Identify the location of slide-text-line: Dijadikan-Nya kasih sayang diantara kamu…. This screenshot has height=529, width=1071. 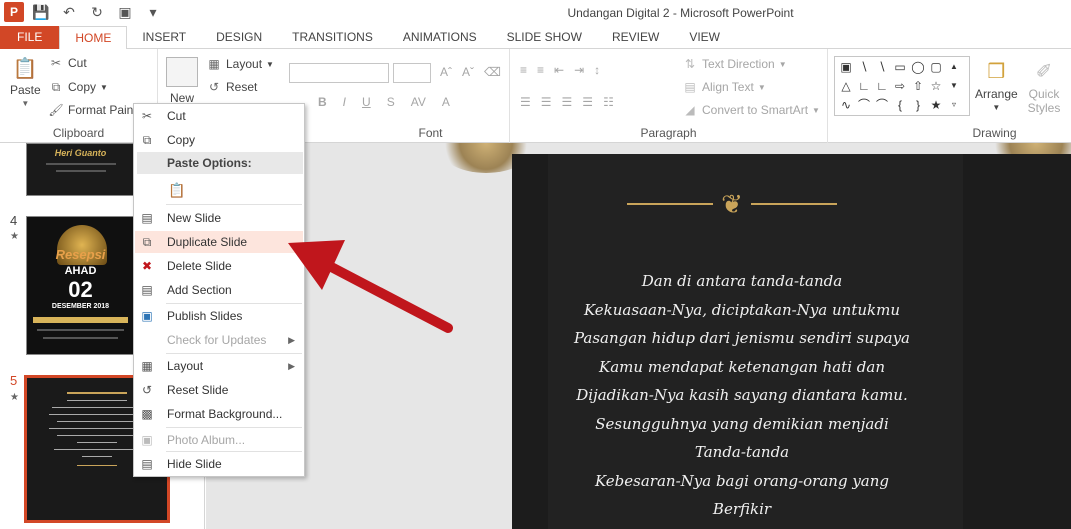
(742, 395).